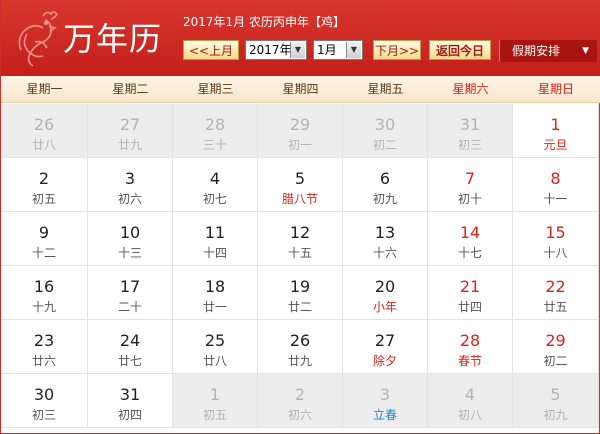 The width and height of the screenshot is (600, 434). What do you see at coordinates (215, 286) in the screenshot?
I see `day-number: 18` at bounding box center [215, 286].